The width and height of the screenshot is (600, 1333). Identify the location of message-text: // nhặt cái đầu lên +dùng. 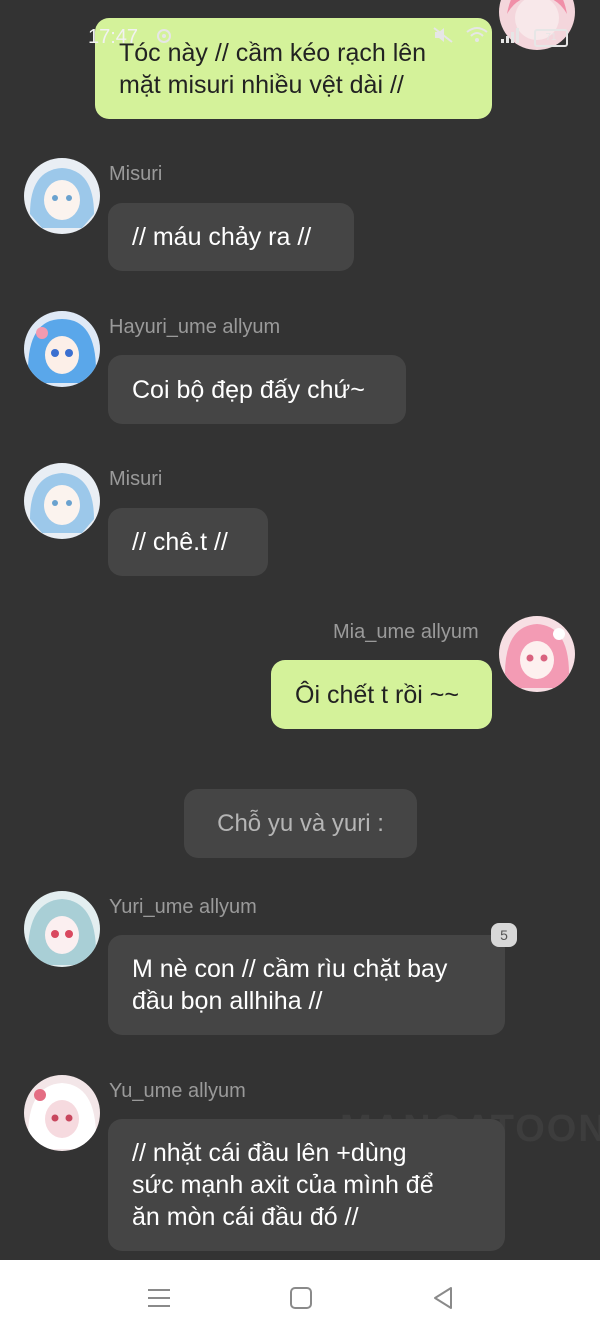
(269, 1153).